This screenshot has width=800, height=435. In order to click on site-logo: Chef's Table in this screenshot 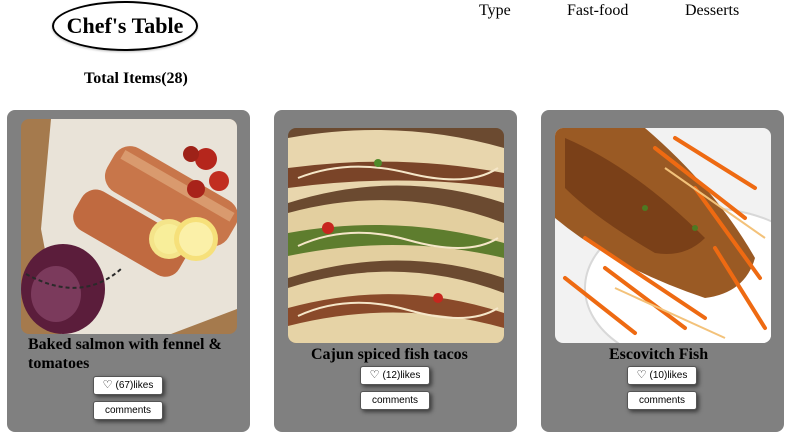, I will do `click(125, 26)`.